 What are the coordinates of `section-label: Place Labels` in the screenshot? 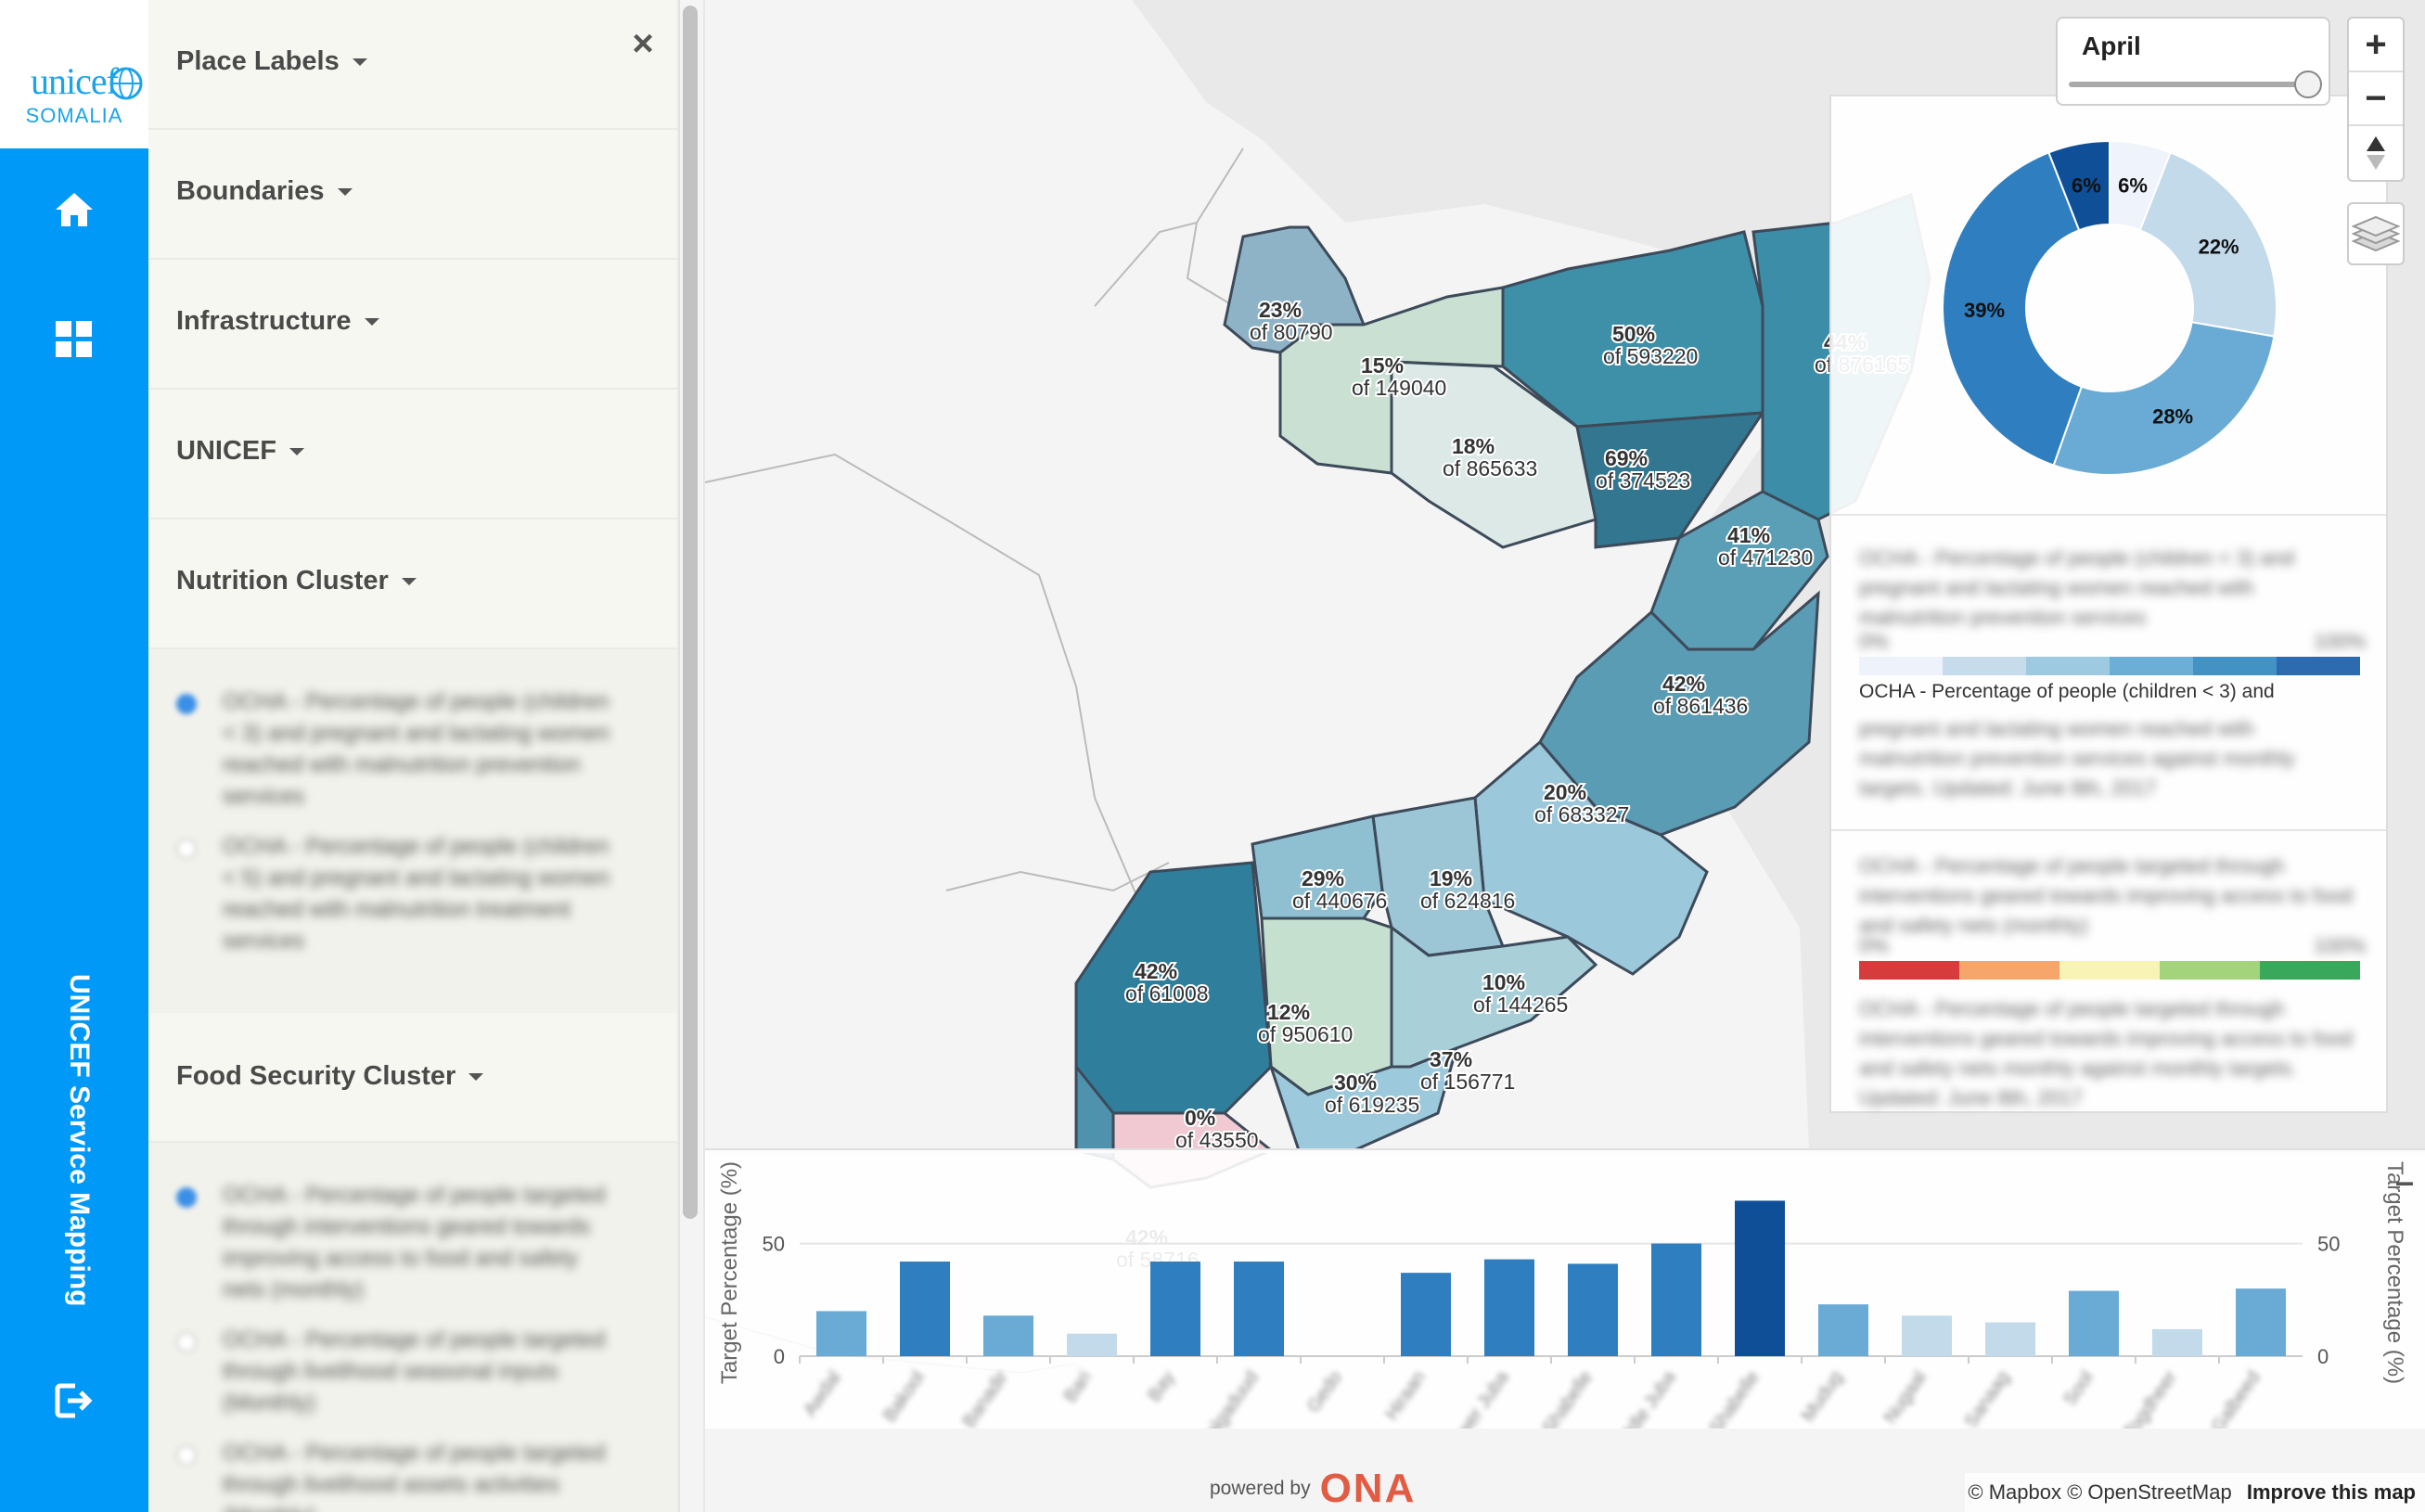 It's located at (258, 61).